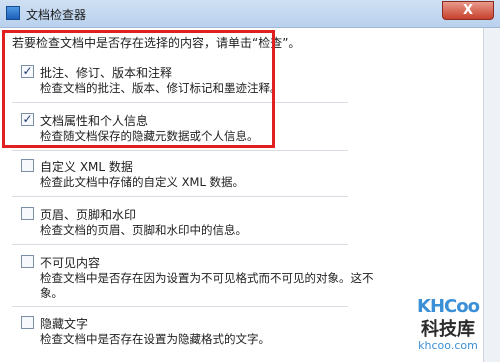 Image resolution: width=500 pixels, height=362 pixels. What do you see at coordinates (27, 213) in the screenshot?
I see `checkbox-headers` at bounding box center [27, 213].